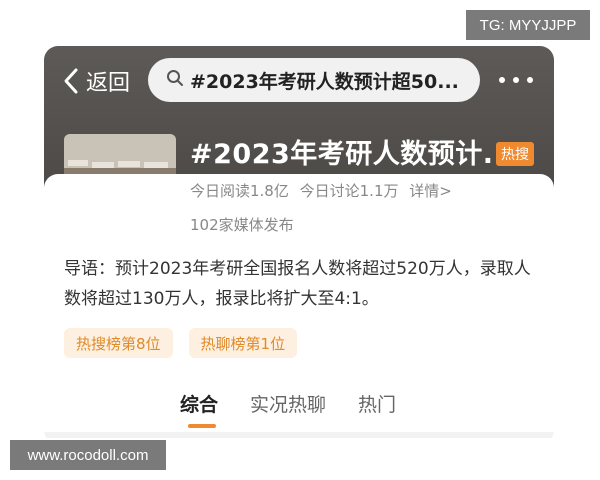 The width and height of the screenshot is (600, 480). What do you see at coordinates (73, 81) in the screenshot?
I see `chevron-left-icon` at bounding box center [73, 81].